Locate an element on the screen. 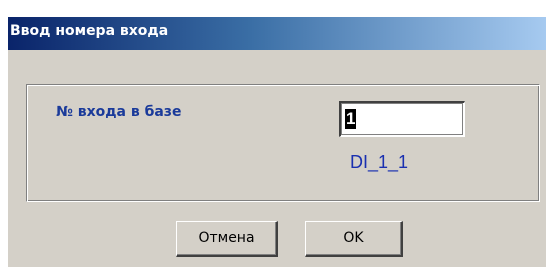 This screenshot has width=546, height=267. title-bar: Ввод номера входа is located at coordinates (277, 33).